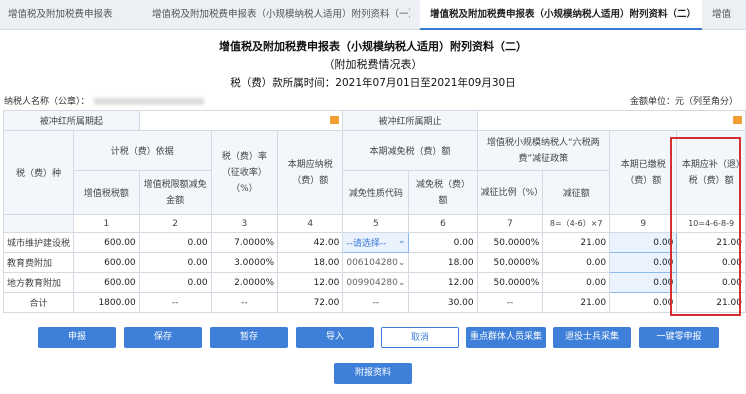  Describe the element at coordinates (510, 223) in the screenshot. I see `col-number: 7` at that location.